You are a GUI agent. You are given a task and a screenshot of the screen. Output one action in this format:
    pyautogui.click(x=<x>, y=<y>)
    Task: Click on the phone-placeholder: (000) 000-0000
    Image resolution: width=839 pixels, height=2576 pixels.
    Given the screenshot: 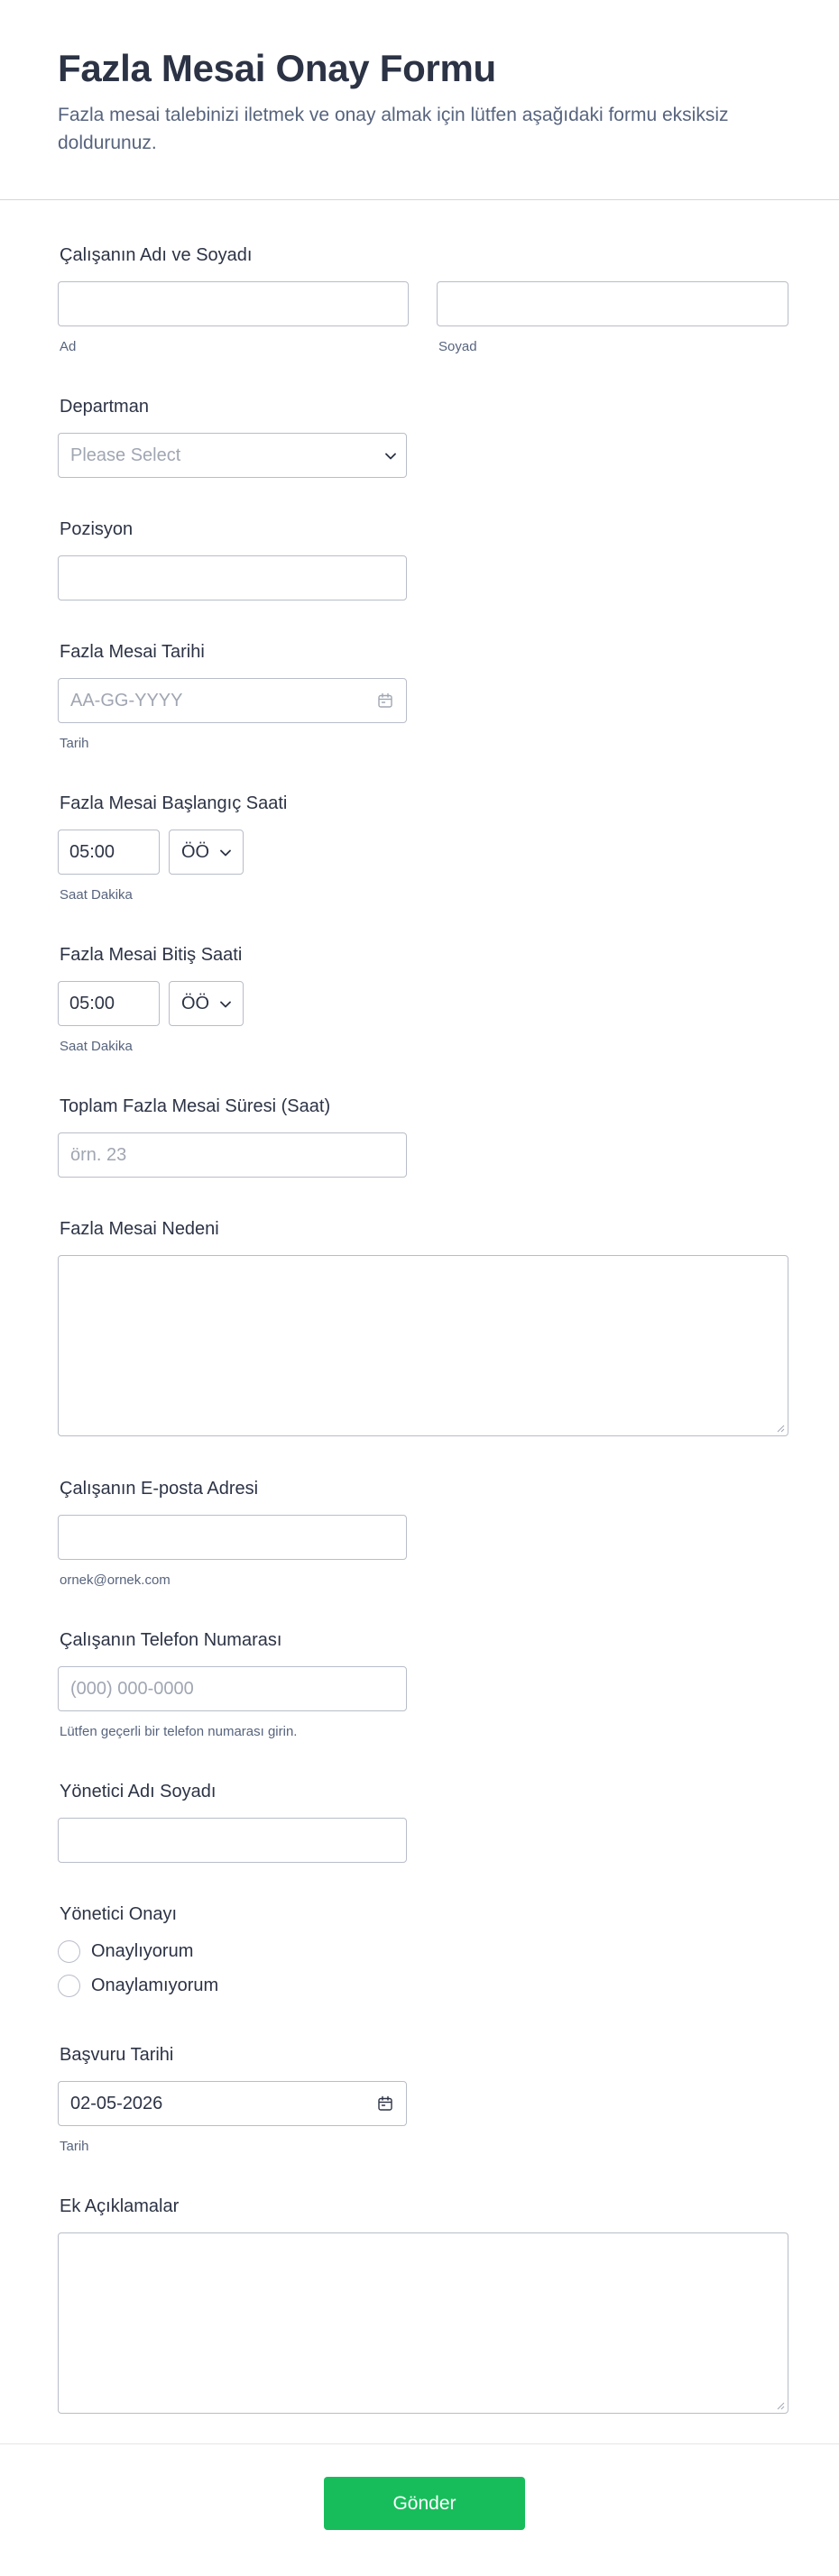 What is the action you would take?
    pyautogui.click(x=132, y=1689)
    